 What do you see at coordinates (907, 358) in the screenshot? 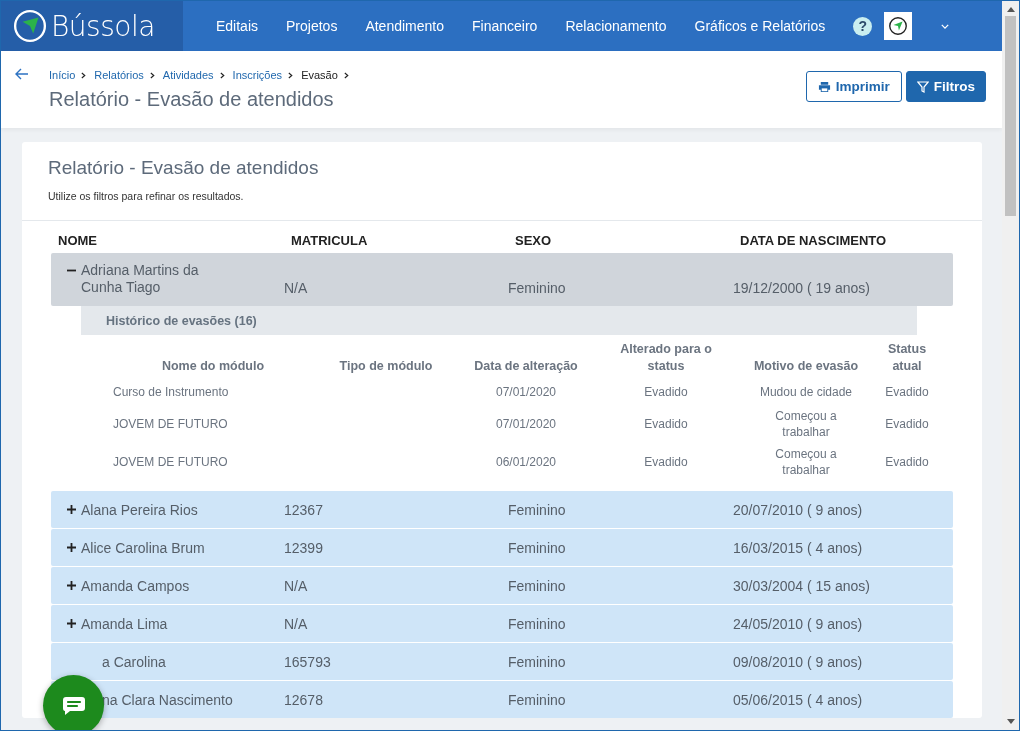
I see `column-header: Status atual` at bounding box center [907, 358].